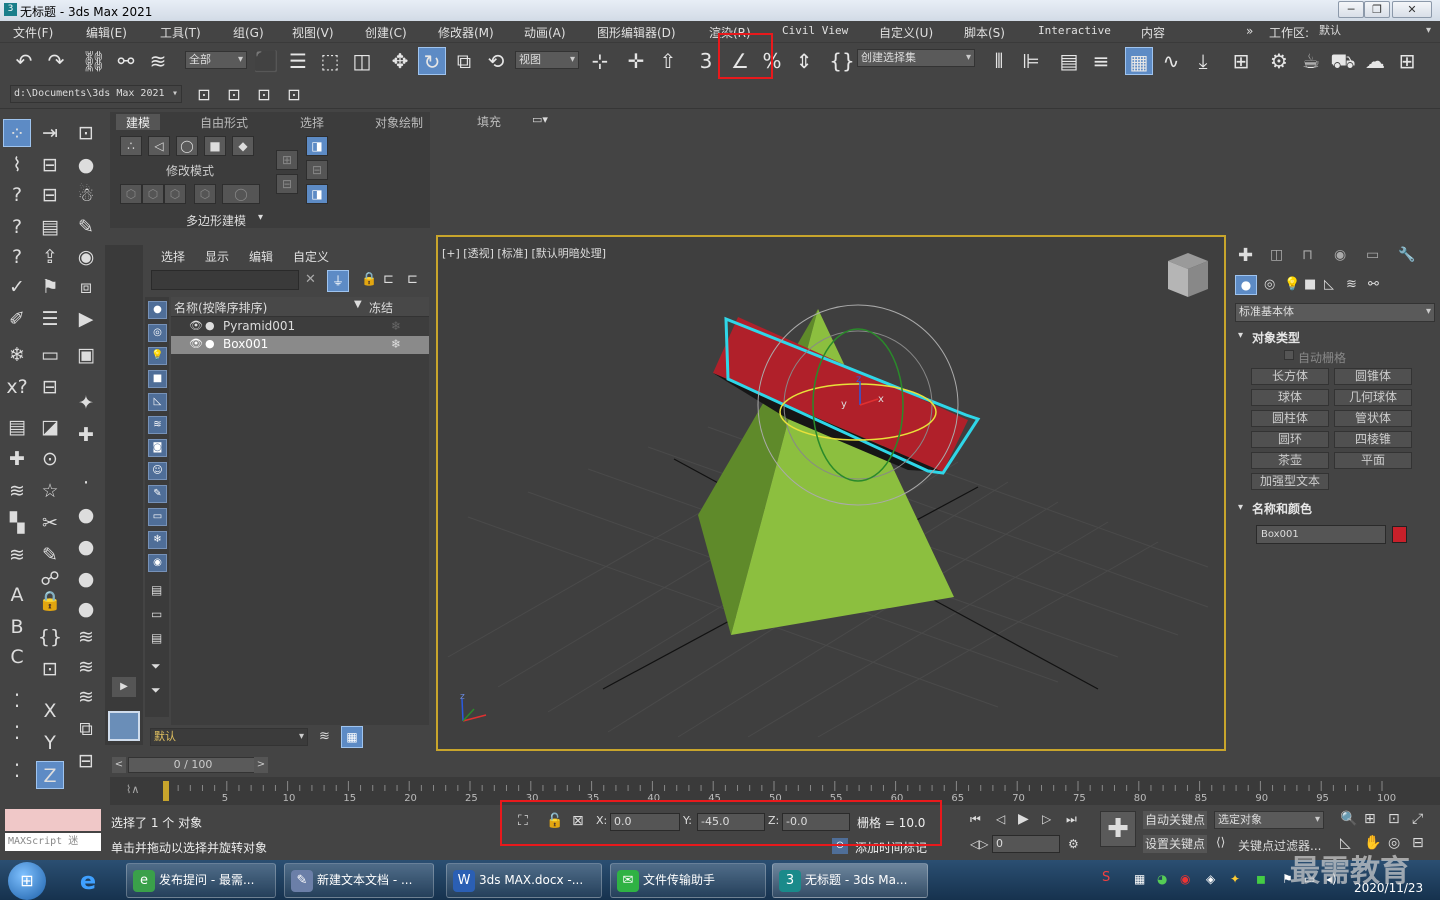  Describe the element at coordinates (224, 122) in the screenshot. I see `ribbon-tab-freeform: 自由形式` at that location.